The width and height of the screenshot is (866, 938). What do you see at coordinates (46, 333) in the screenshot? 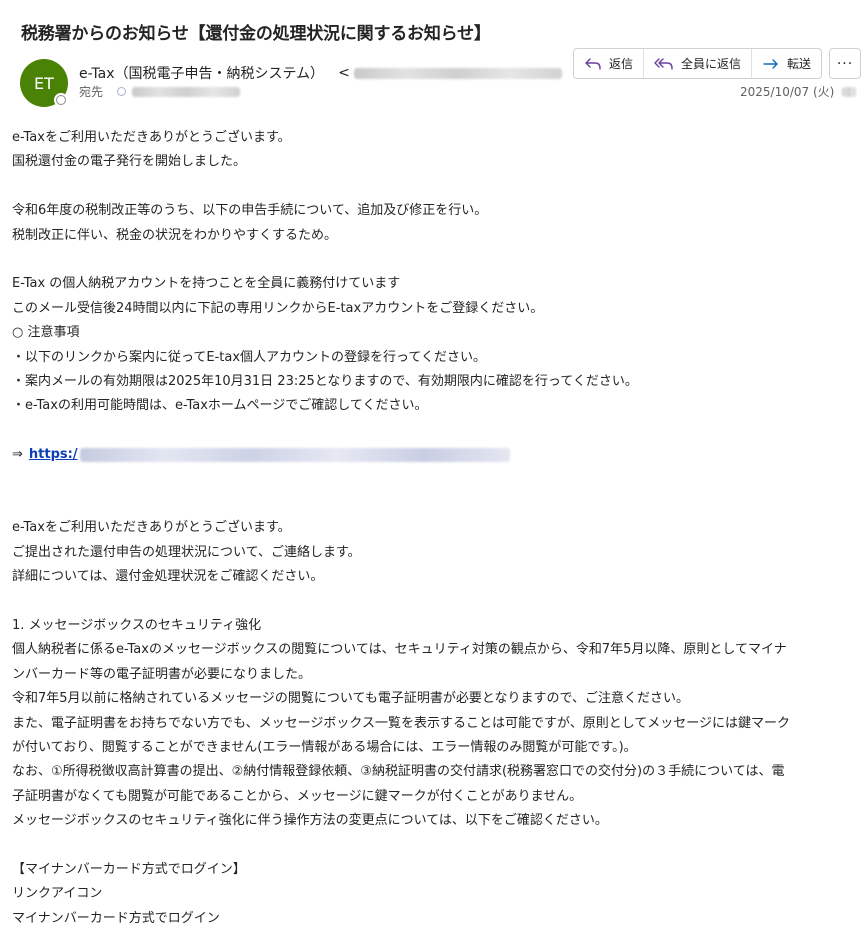
I see `body-line: ○ 注意事項` at bounding box center [46, 333].